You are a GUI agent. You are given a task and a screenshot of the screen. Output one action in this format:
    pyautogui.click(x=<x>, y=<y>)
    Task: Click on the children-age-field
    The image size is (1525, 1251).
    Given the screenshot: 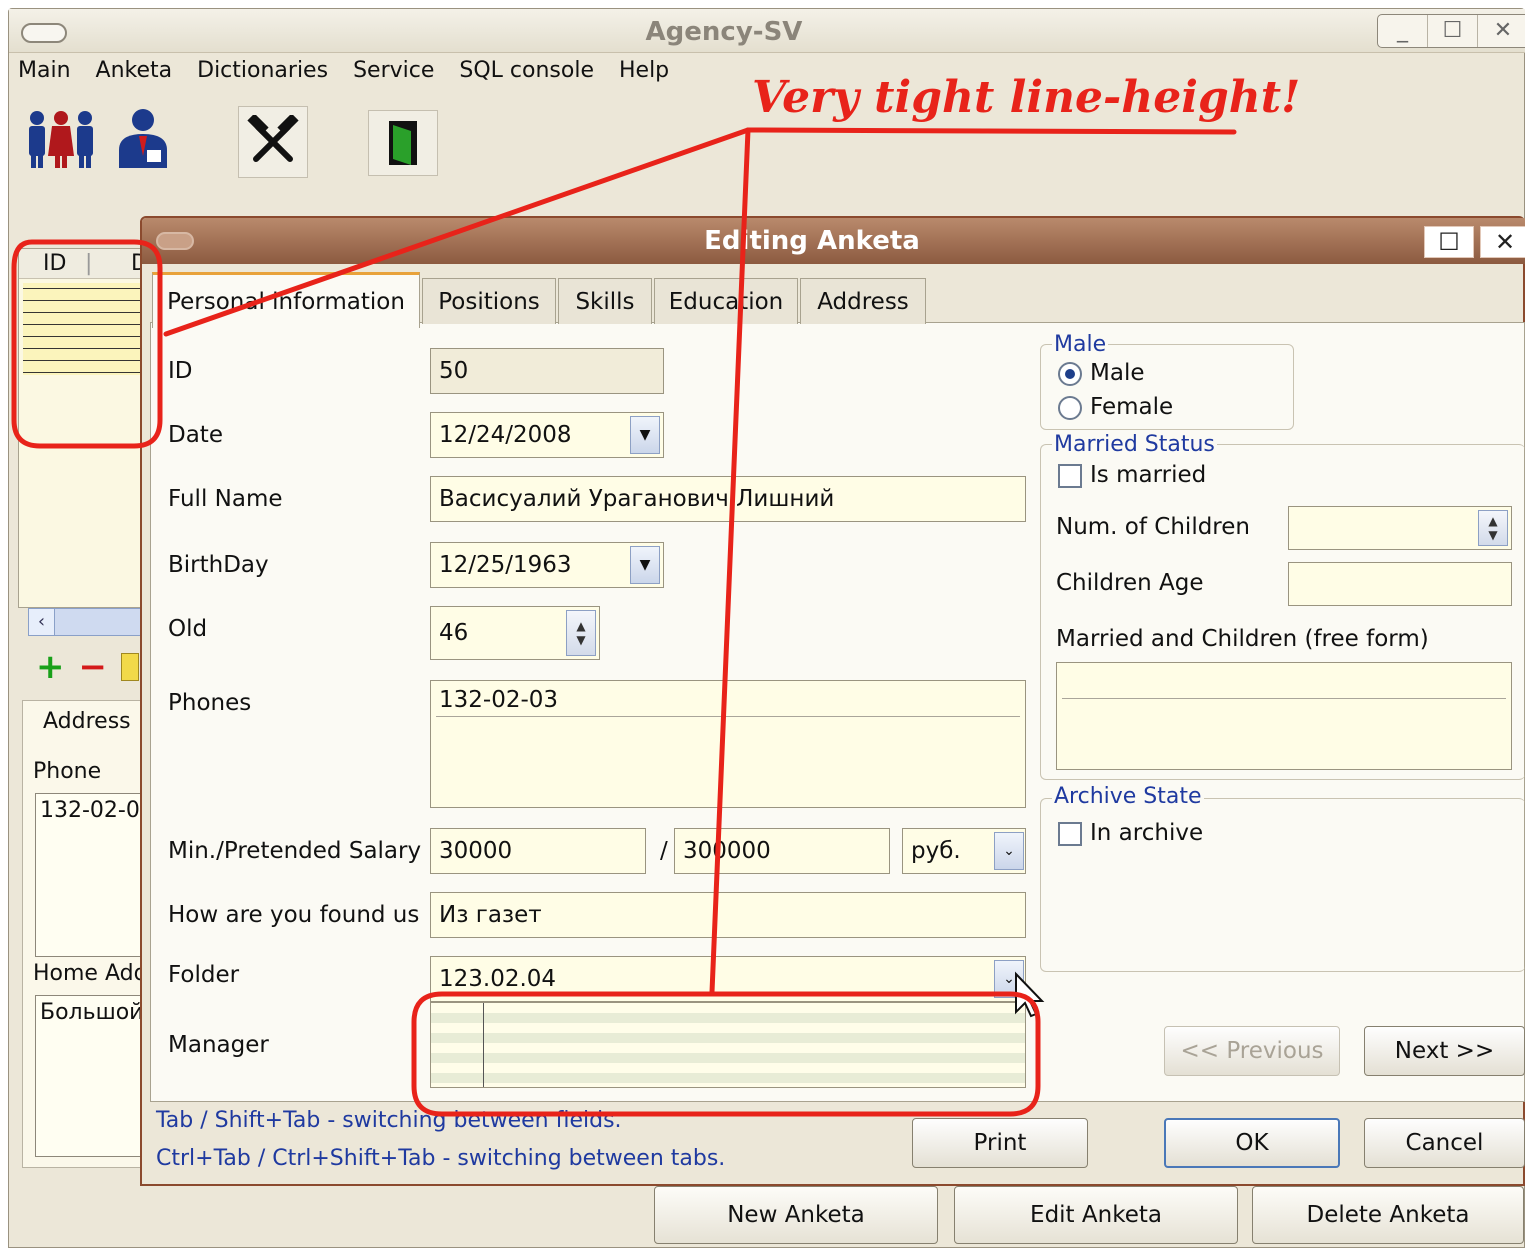 What is the action you would take?
    pyautogui.click(x=1400, y=584)
    